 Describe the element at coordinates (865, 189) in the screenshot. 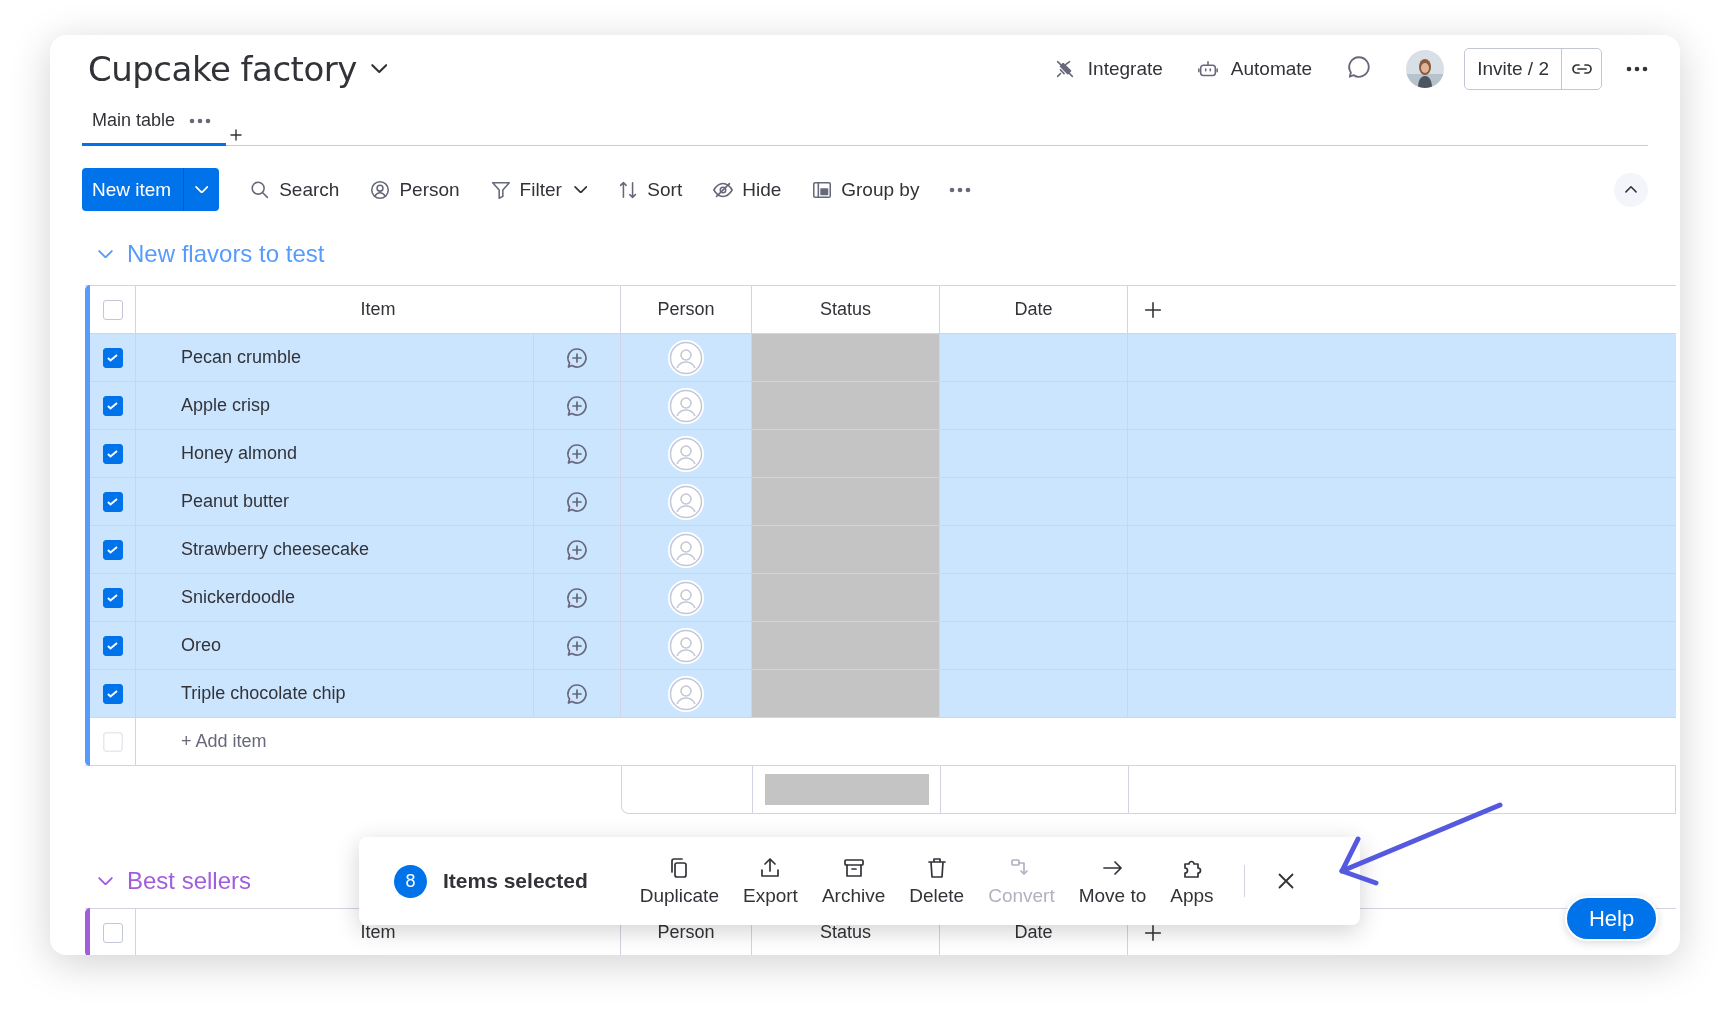

I see `toolbar-button: Group by` at that location.